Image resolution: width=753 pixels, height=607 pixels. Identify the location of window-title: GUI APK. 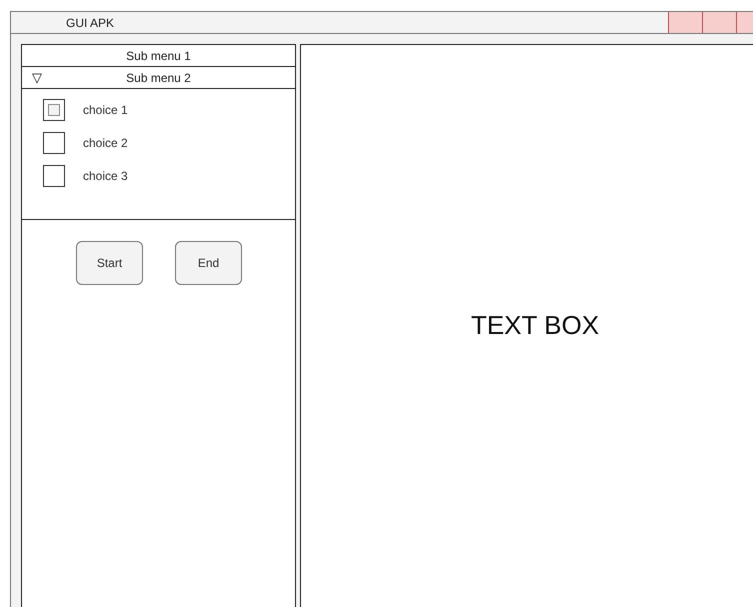
(91, 23).